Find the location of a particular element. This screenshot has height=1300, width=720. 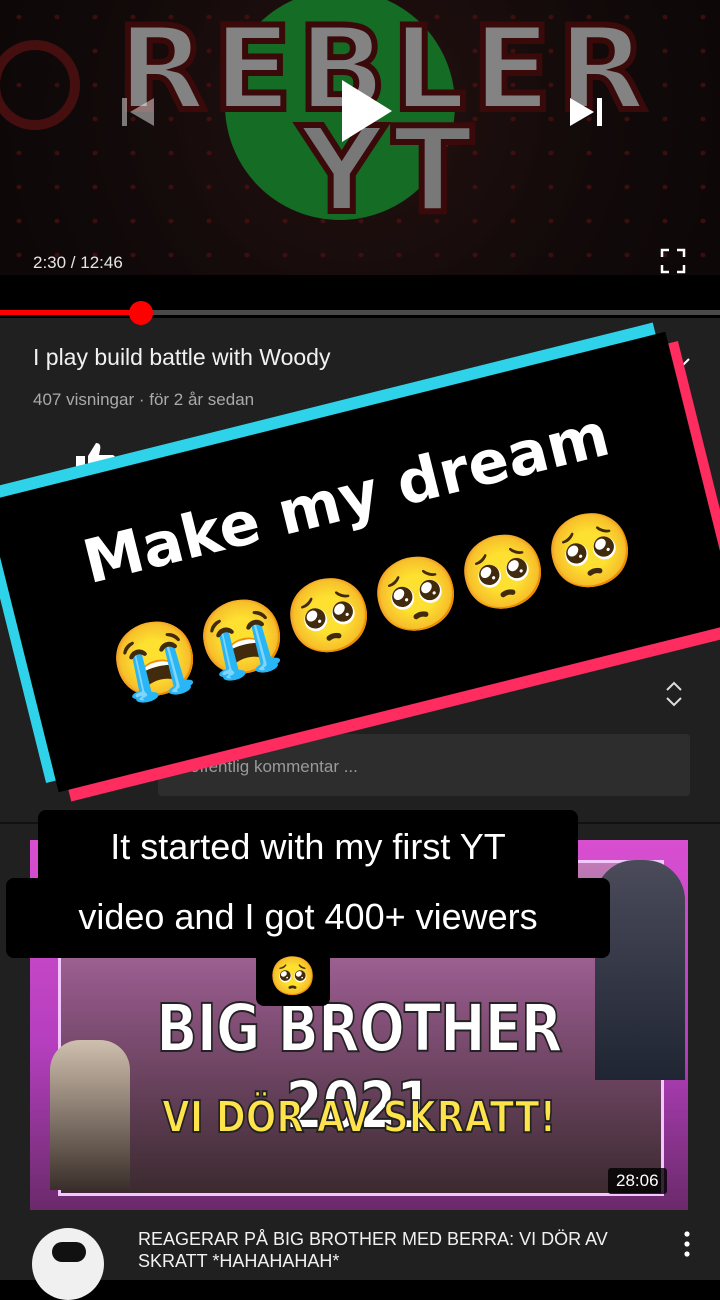

unfold-icon is located at coordinates (674, 694).